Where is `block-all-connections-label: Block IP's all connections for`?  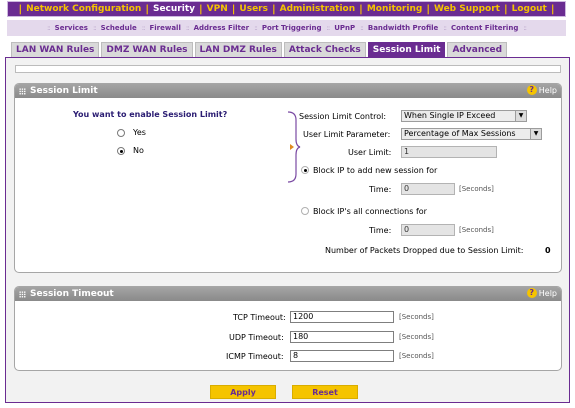 block-all-connections-label: Block IP's all connections for is located at coordinates (370, 211).